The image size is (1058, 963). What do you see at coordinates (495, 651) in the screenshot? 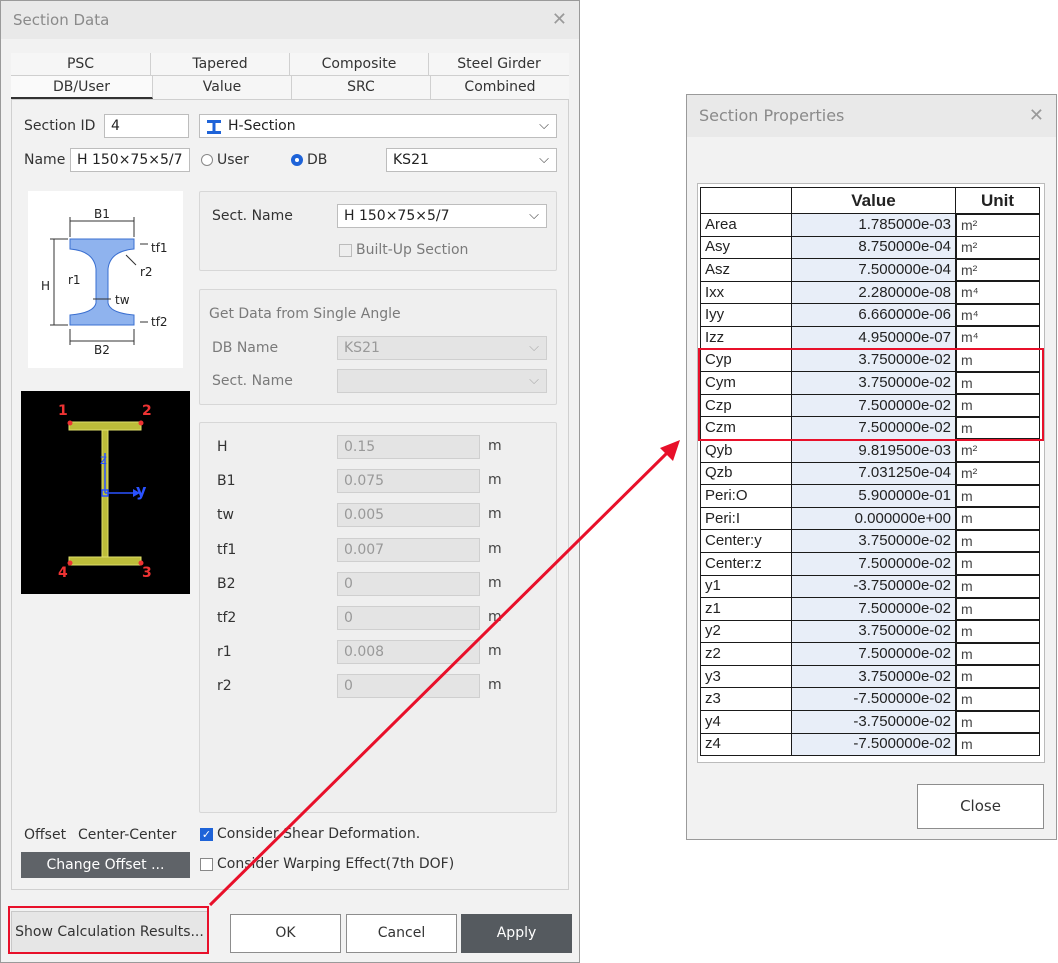
I see `dim-unit-r1: m` at bounding box center [495, 651].